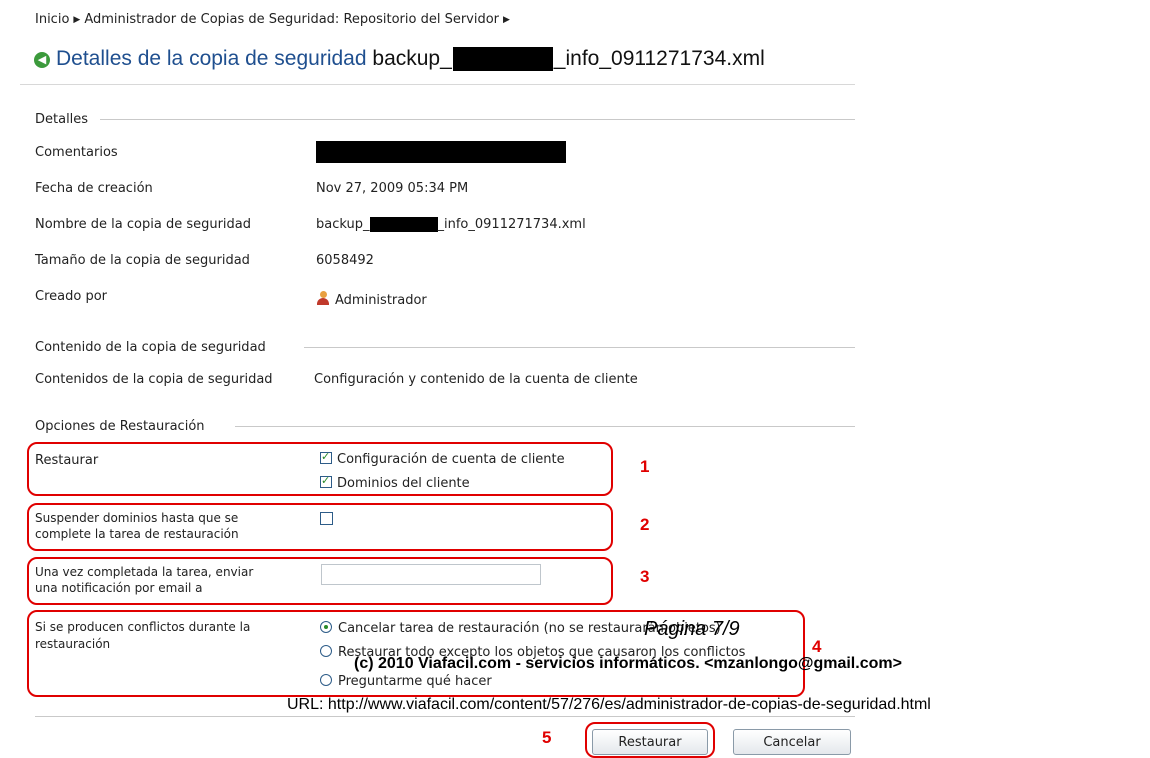  I want to click on checkbox-unchecked-icon, so click(326, 518).